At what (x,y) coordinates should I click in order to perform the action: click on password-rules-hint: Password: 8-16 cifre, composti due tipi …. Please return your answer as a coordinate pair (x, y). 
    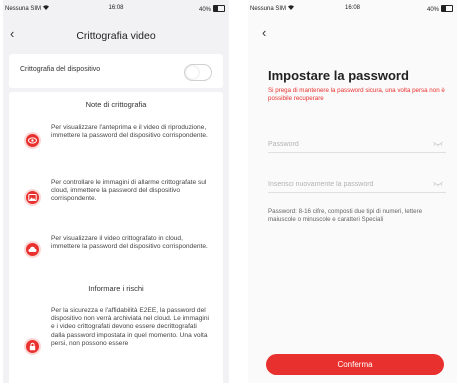
    Looking at the image, I should click on (345, 215).